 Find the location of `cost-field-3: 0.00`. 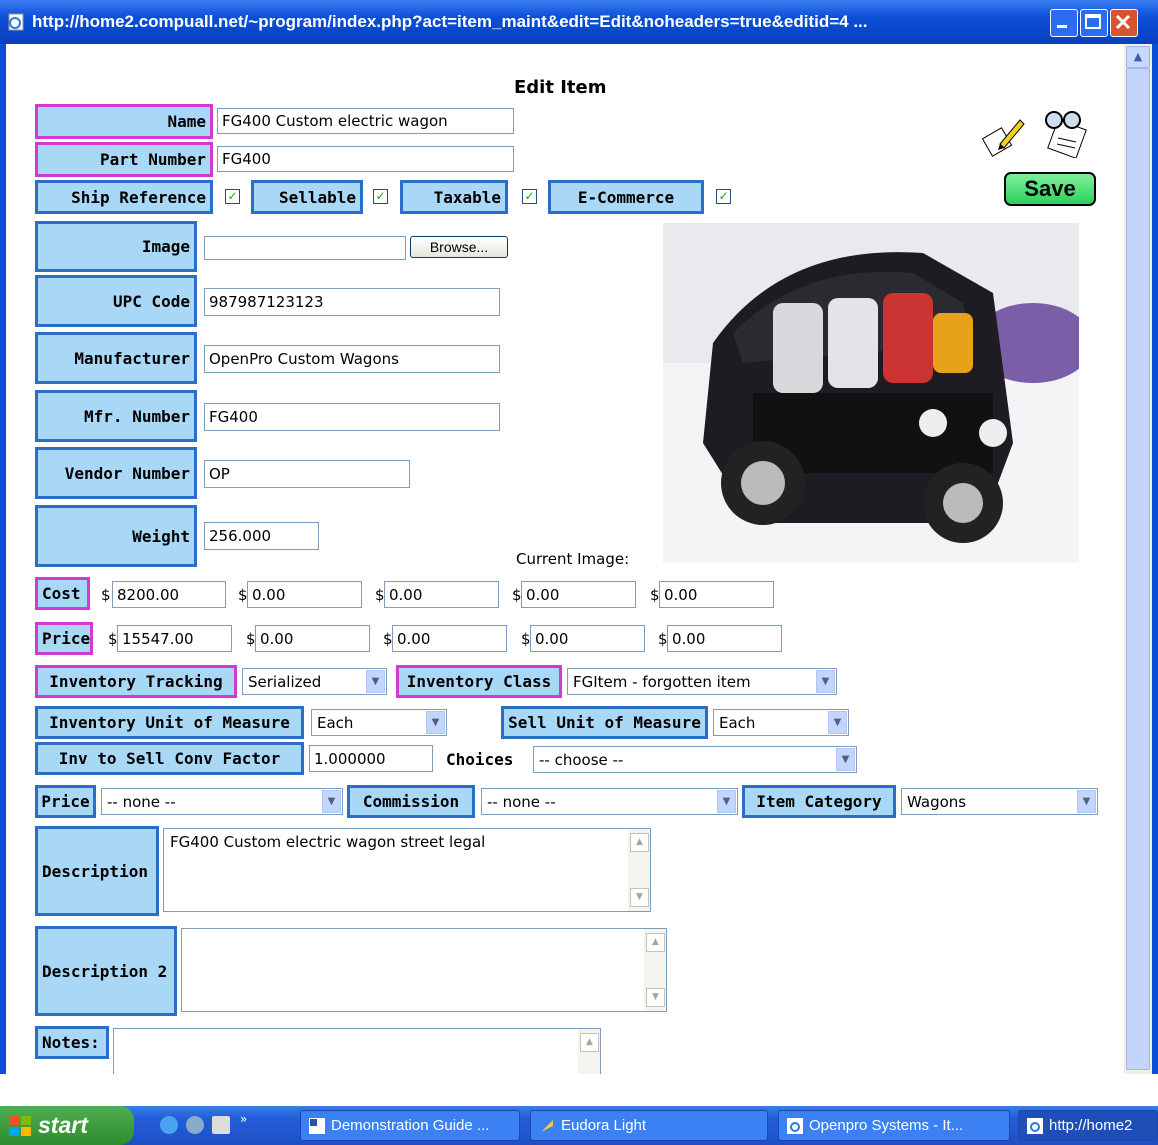

cost-field-3: 0.00 is located at coordinates (441, 594).